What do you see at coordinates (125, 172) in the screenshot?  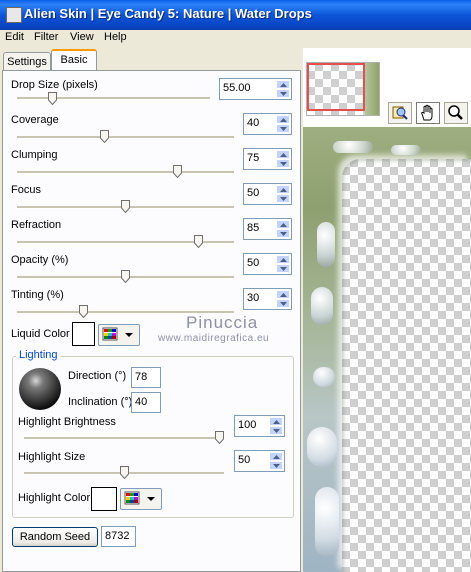 I see `clumping-slider` at bounding box center [125, 172].